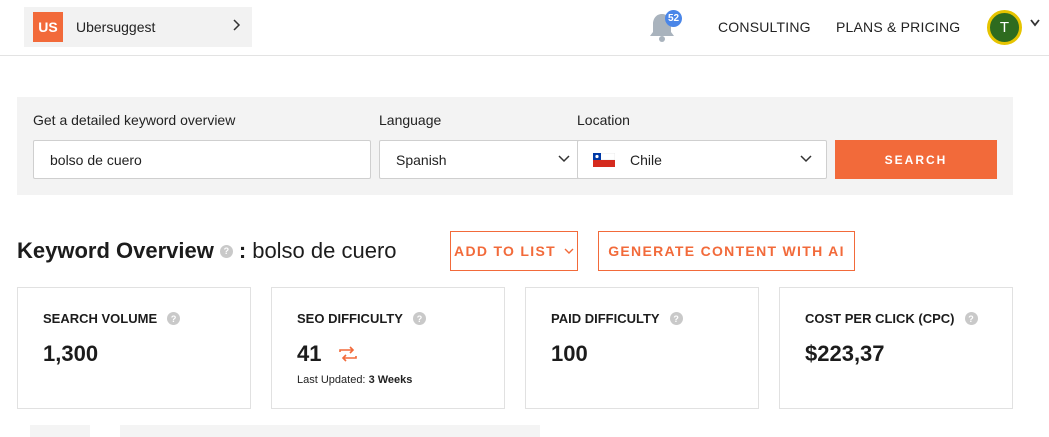 The height and width of the screenshot is (437, 1049). Describe the element at coordinates (664, 27) in the screenshot. I see `notifications-button: 52` at that location.